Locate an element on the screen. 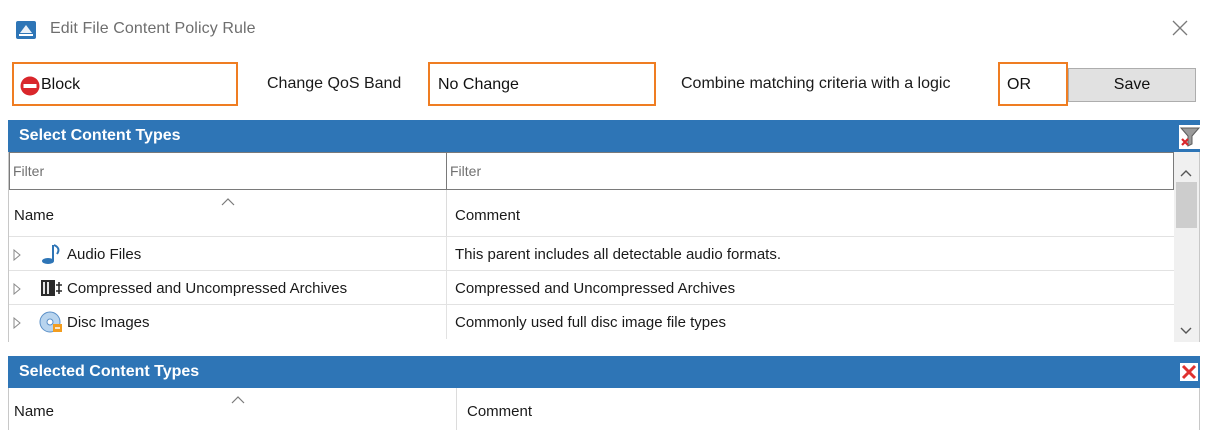 The image size is (1208, 430). row-name: Compressed and Uncompressed Archives is located at coordinates (207, 288).